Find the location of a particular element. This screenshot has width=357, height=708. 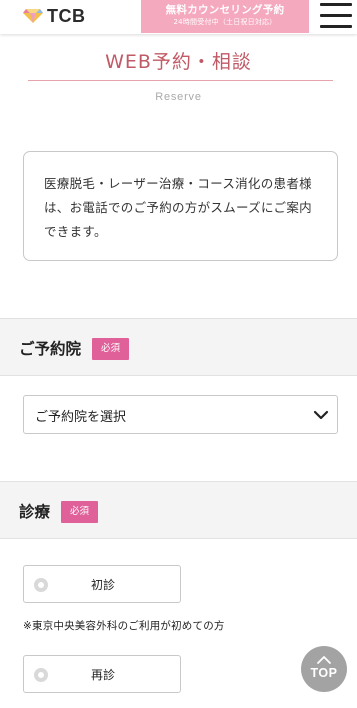

cta-main-label: 無料カウンセリング予約 is located at coordinates (225, 10).